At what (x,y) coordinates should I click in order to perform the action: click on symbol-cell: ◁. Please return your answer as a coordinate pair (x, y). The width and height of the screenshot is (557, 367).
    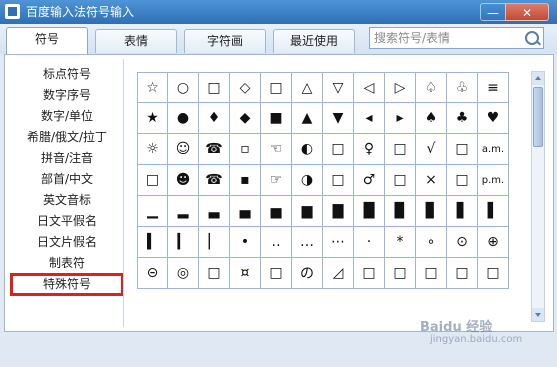
    Looking at the image, I should click on (369, 87).